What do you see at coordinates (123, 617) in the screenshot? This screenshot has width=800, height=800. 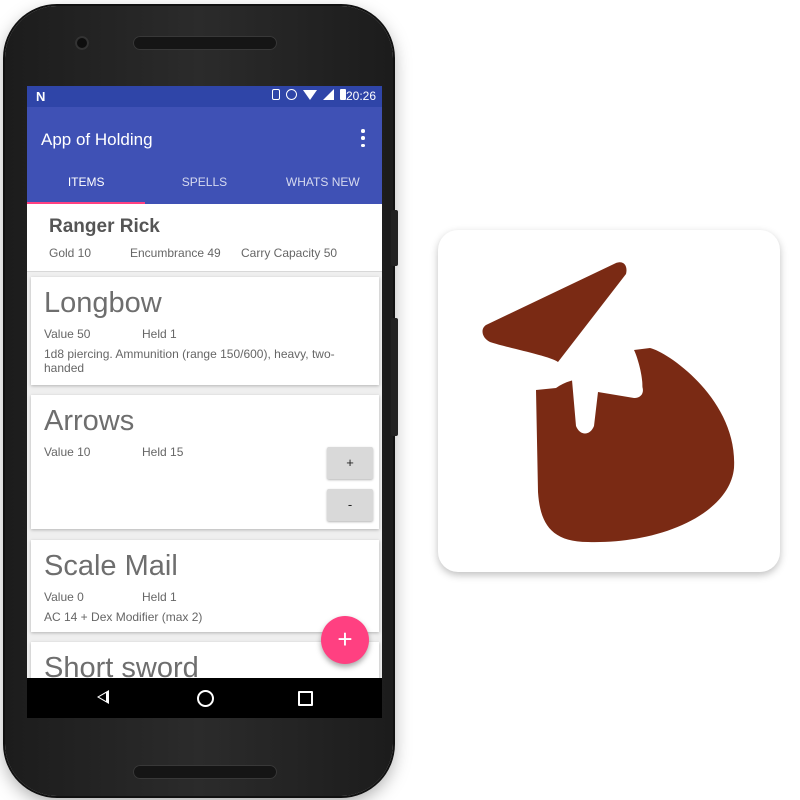 I see `item-description: AC 14 + Dex Modifier (max 2)` at bounding box center [123, 617].